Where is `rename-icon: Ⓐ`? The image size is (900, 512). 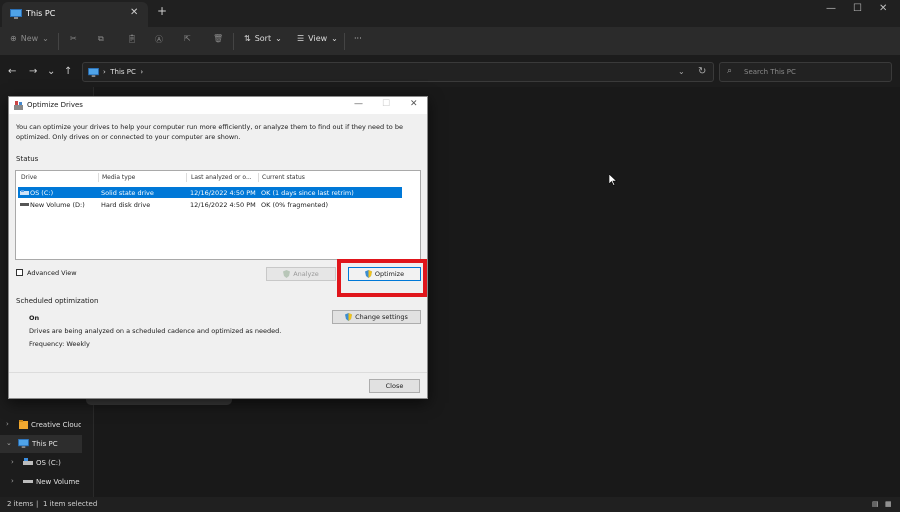
rename-icon: Ⓐ is located at coordinates (159, 39).